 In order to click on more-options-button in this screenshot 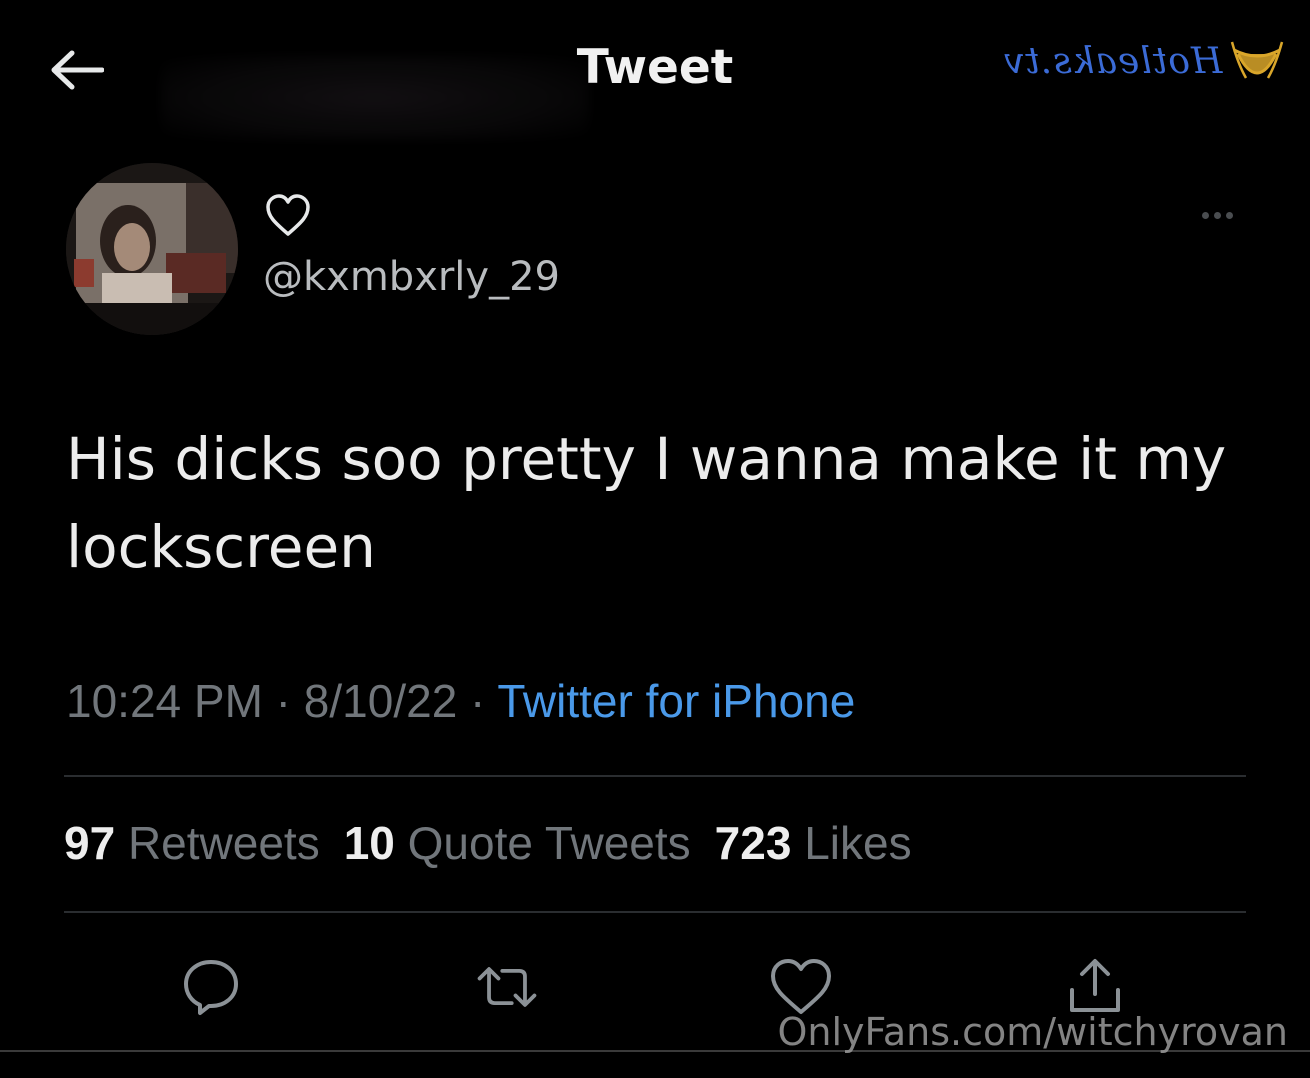, I will do `click(1217, 215)`.